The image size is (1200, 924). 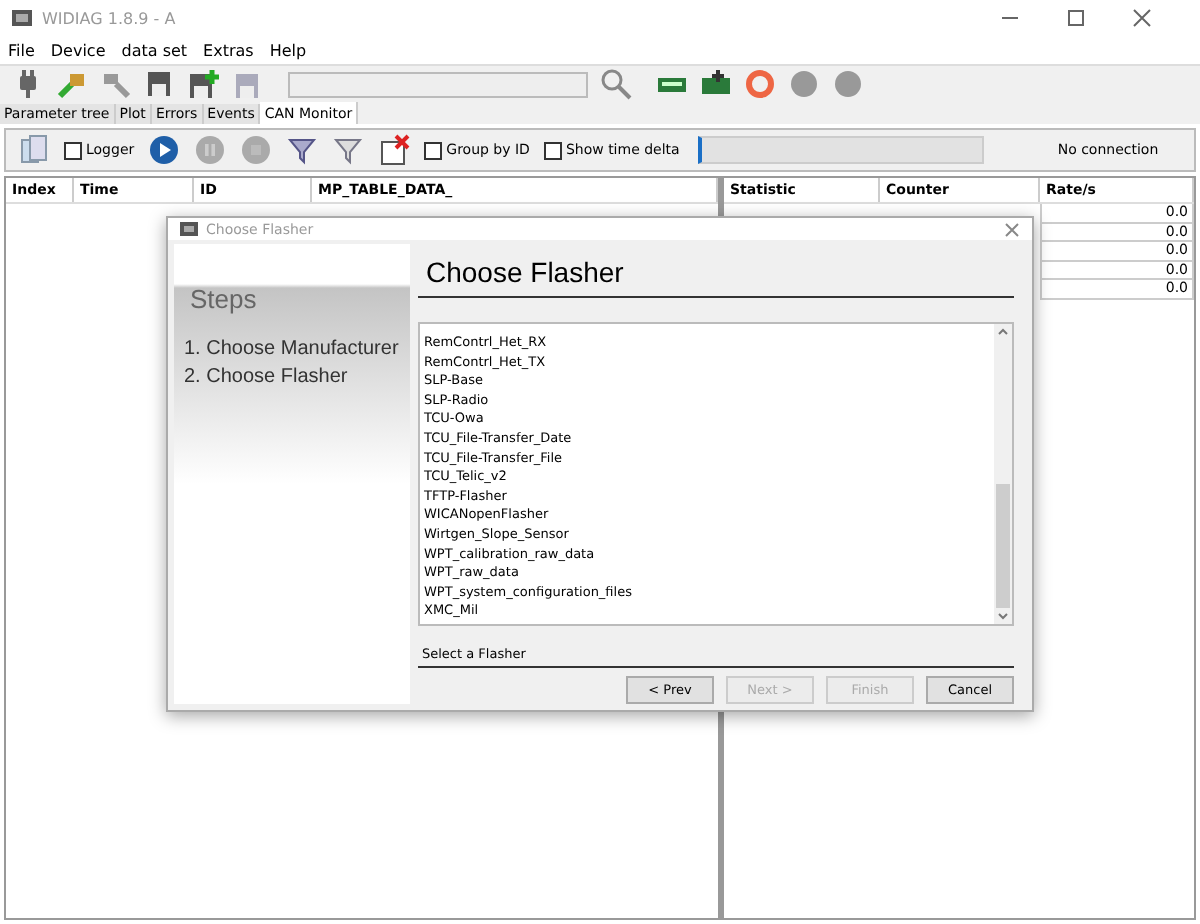 What do you see at coordinates (1012, 229) in the screenshot?
I see `close-icon` at bounding box center [1012, 229].